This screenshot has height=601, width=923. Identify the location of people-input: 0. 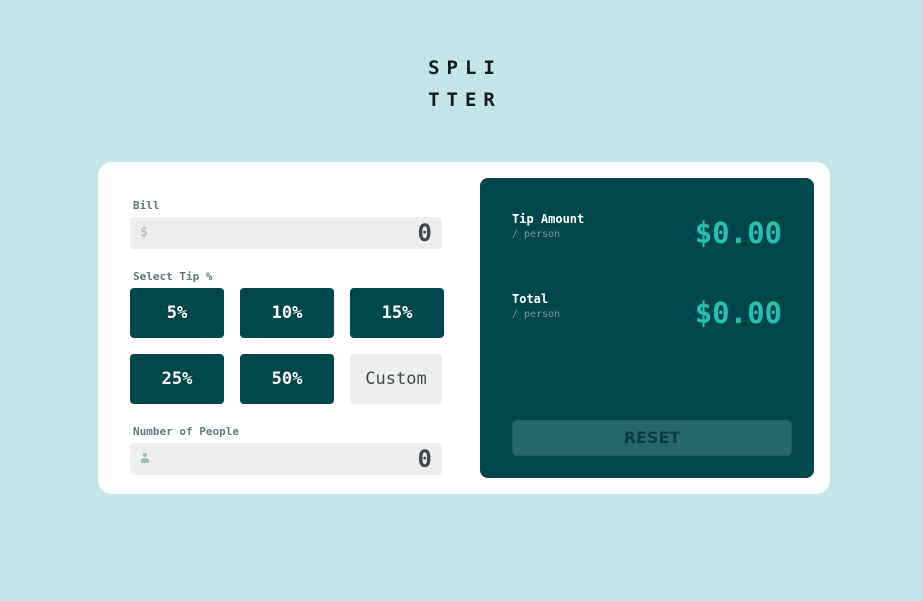
(286, 459).